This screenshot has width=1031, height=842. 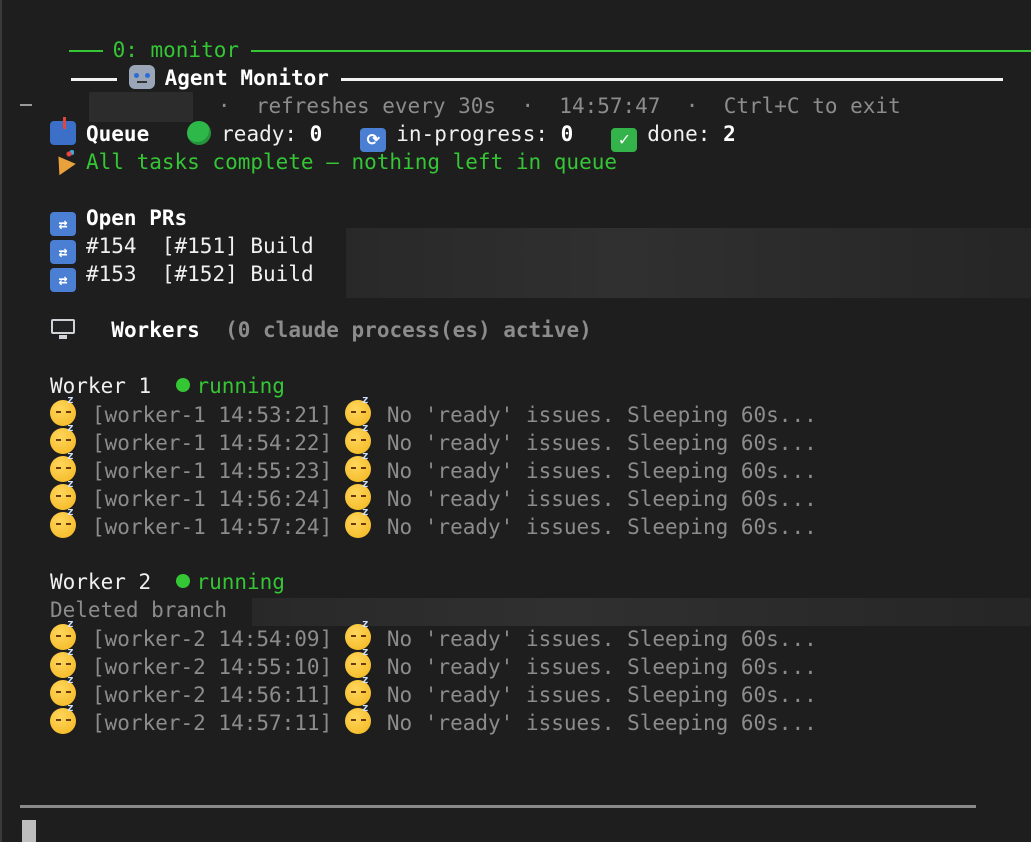 What do you see at coordinates (511, 63) in the screenshot?
I see `monitor-header: Agent Monitor` at bounding box center [511, 63].